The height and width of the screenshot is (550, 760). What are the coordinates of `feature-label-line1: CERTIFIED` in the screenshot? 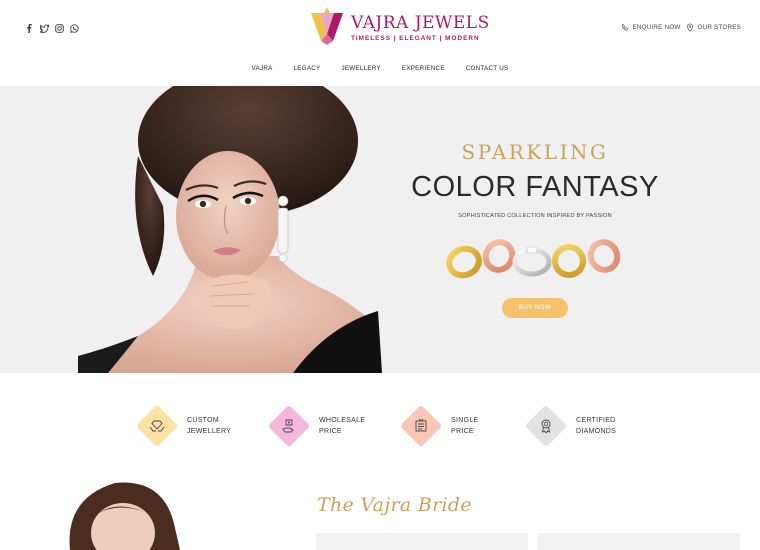 It's located at (596, 420).